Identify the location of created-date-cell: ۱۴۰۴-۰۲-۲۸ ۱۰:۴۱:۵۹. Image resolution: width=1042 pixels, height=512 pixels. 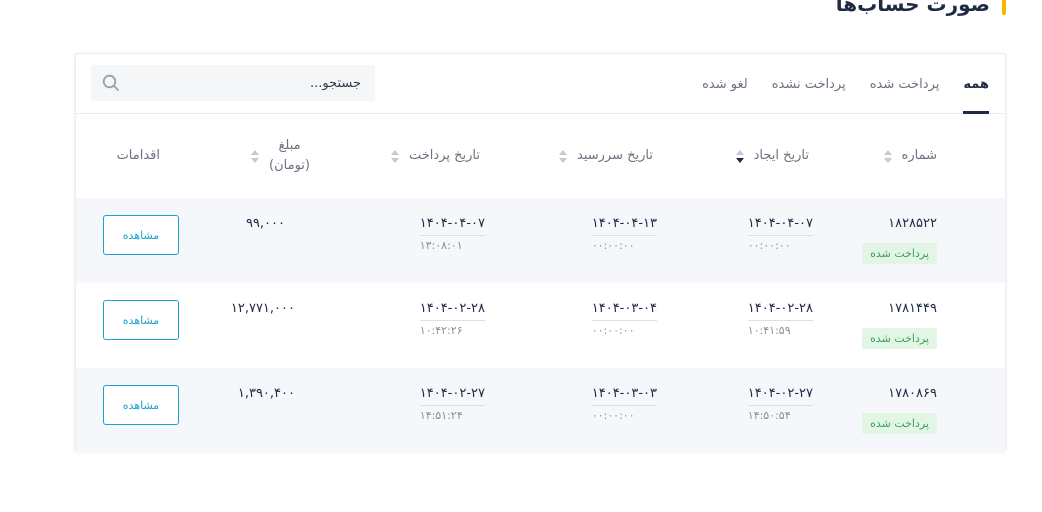
(780, 319).